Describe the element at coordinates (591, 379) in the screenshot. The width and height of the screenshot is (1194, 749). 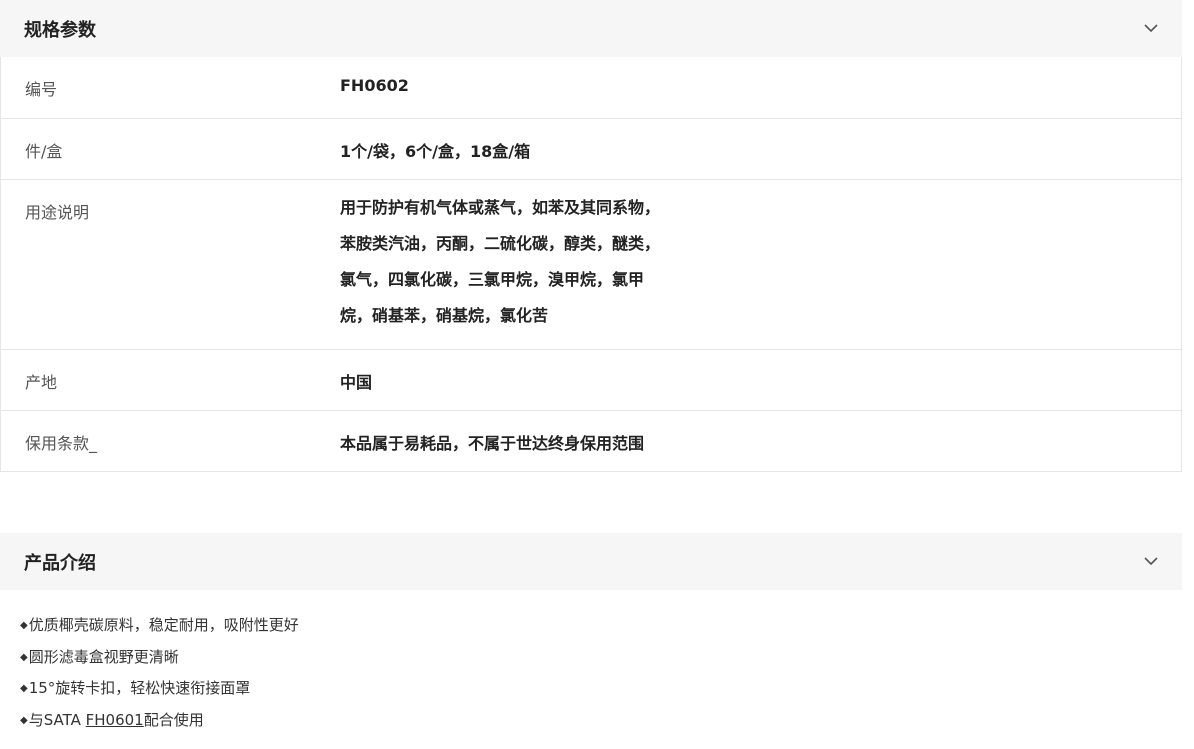
I see `spec-row-origin: 产地 中国` at that location.